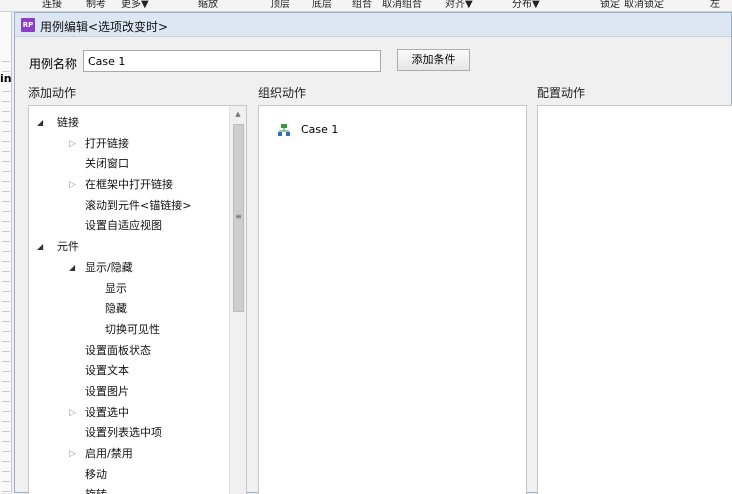  What do you see at coordinates (129, 309) in the screenshot?
I see `action-tree-item: 隐藏` at bounding box center [129, 309].